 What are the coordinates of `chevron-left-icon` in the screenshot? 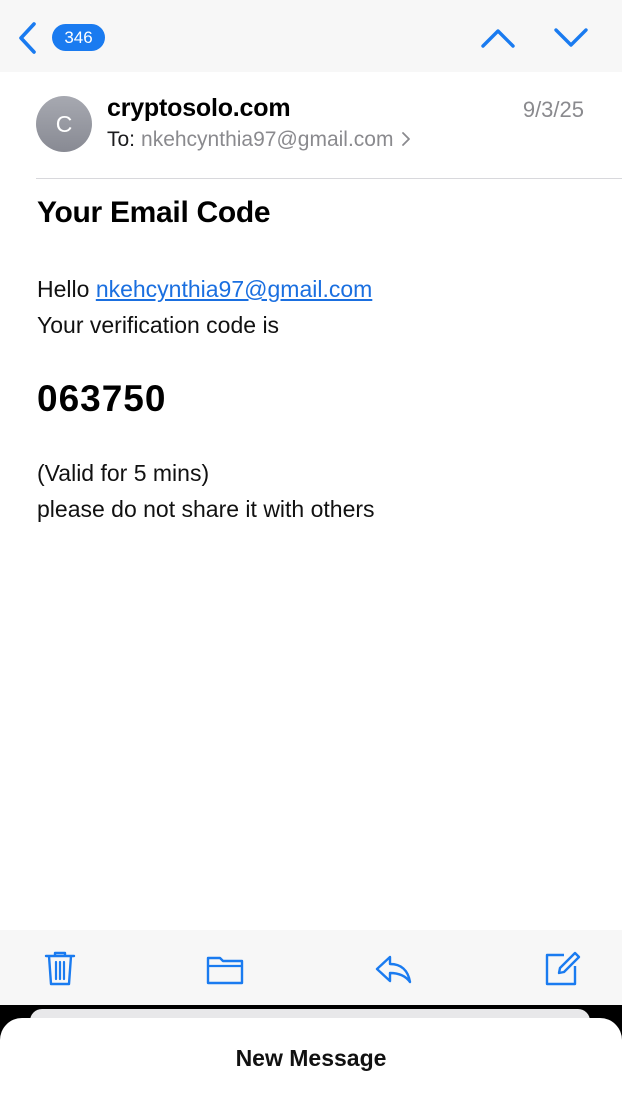 It's located at (29, 38).